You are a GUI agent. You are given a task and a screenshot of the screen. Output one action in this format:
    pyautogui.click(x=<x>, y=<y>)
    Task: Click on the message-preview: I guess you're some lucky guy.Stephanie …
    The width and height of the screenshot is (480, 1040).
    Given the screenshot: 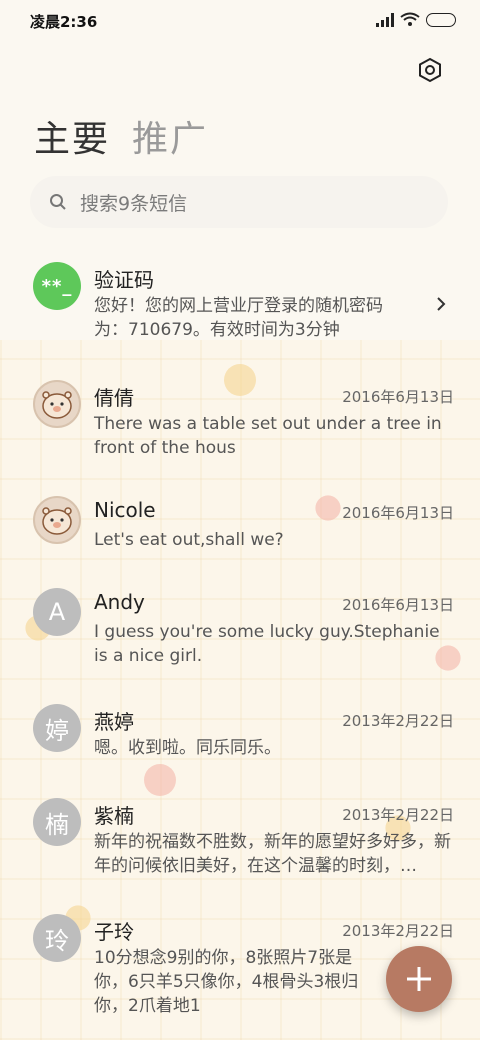 What is the action you would take?
    pyautogui.click(x=267, y=644)
    